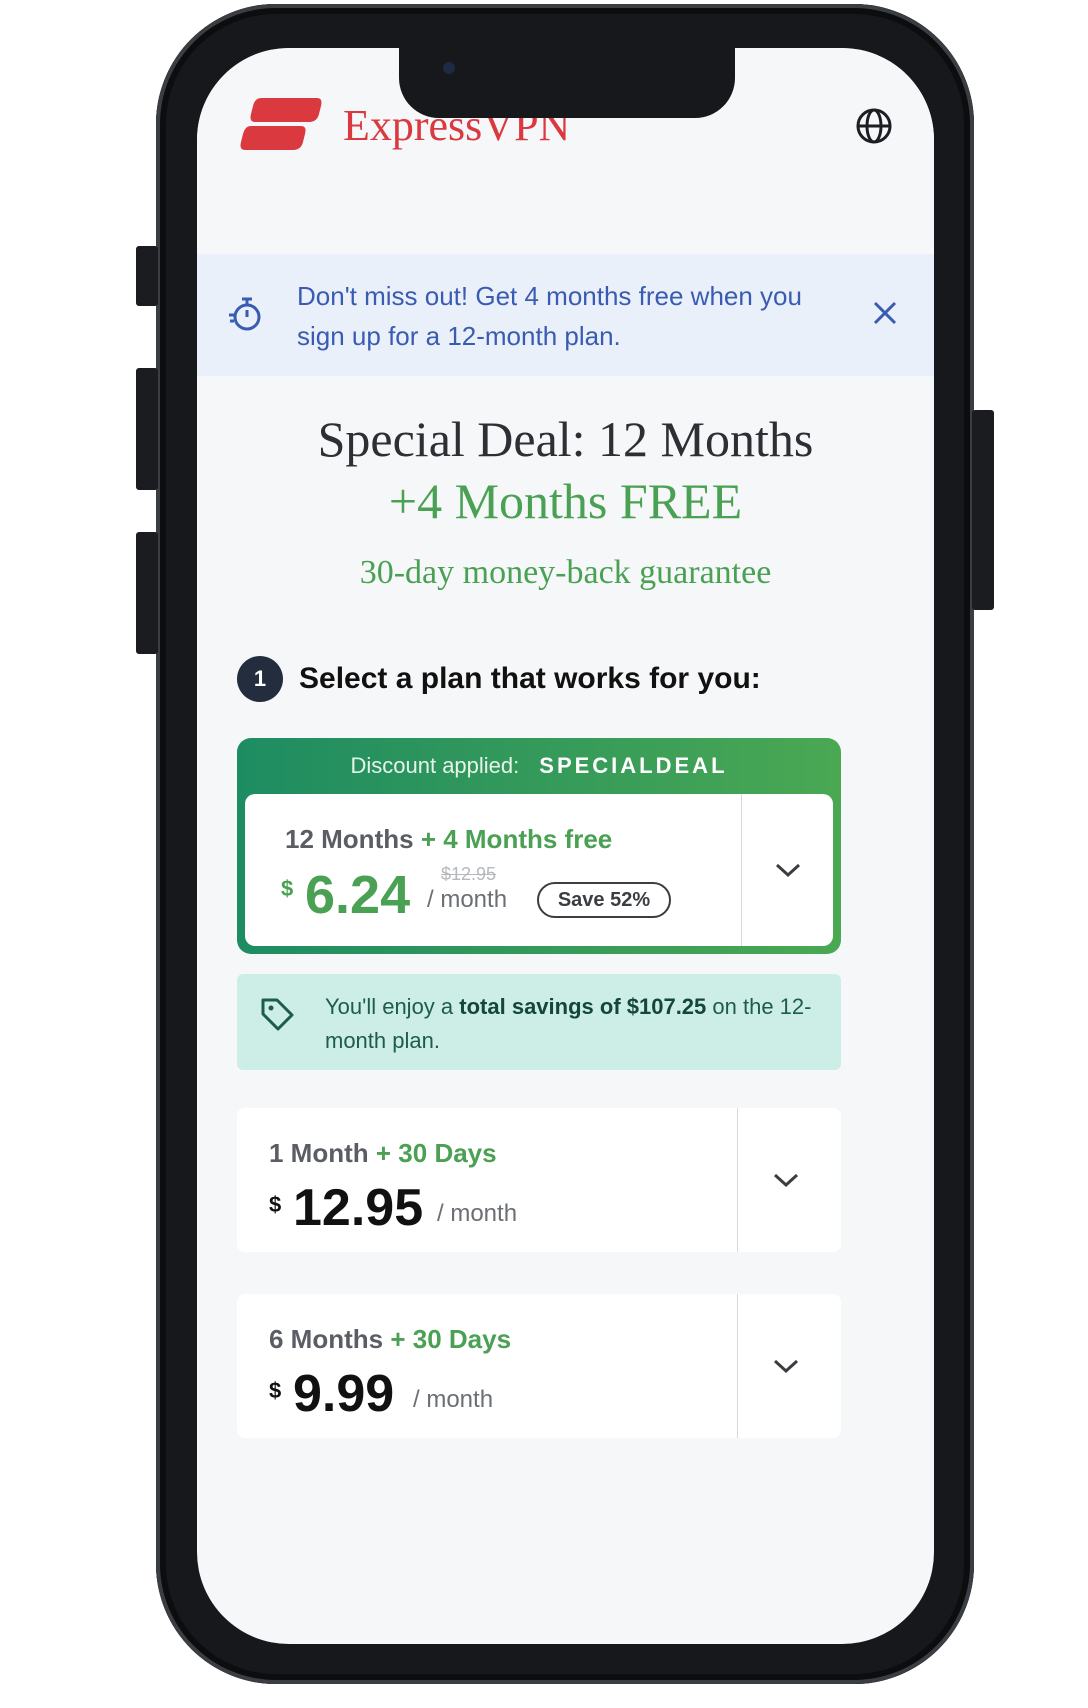  What do you see at coordinates (344, 1394) in the screenshot?
I see `plan-price: 9.99` at bounding box center [344, 1394].